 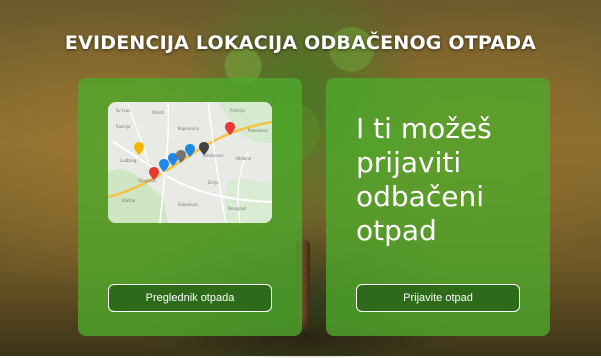 I want to click on report-cta-text: I ti možeš prijaviti odbačeni otpad, so click(x=446, y=180).